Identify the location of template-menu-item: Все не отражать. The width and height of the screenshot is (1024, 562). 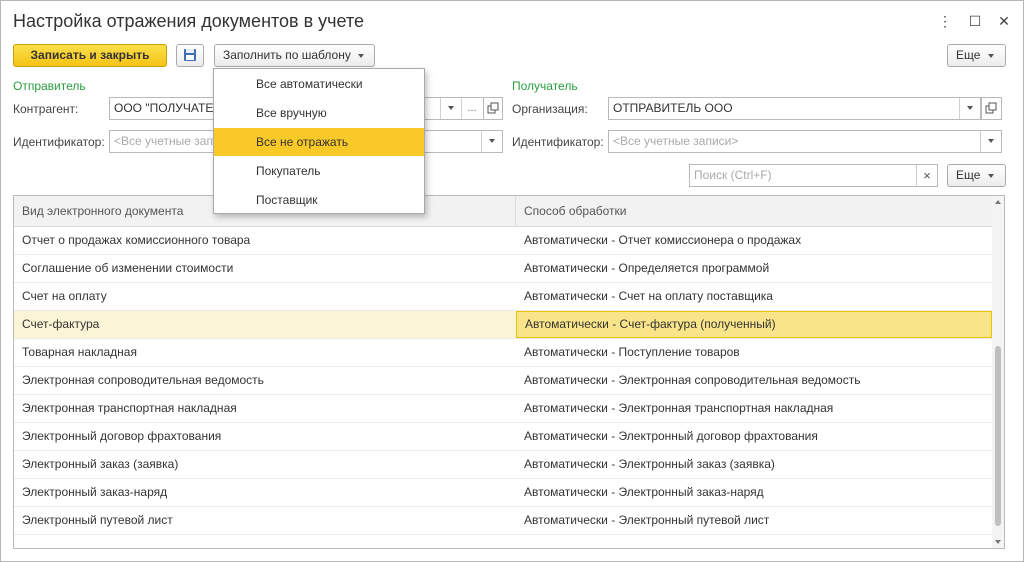
(319, 142).